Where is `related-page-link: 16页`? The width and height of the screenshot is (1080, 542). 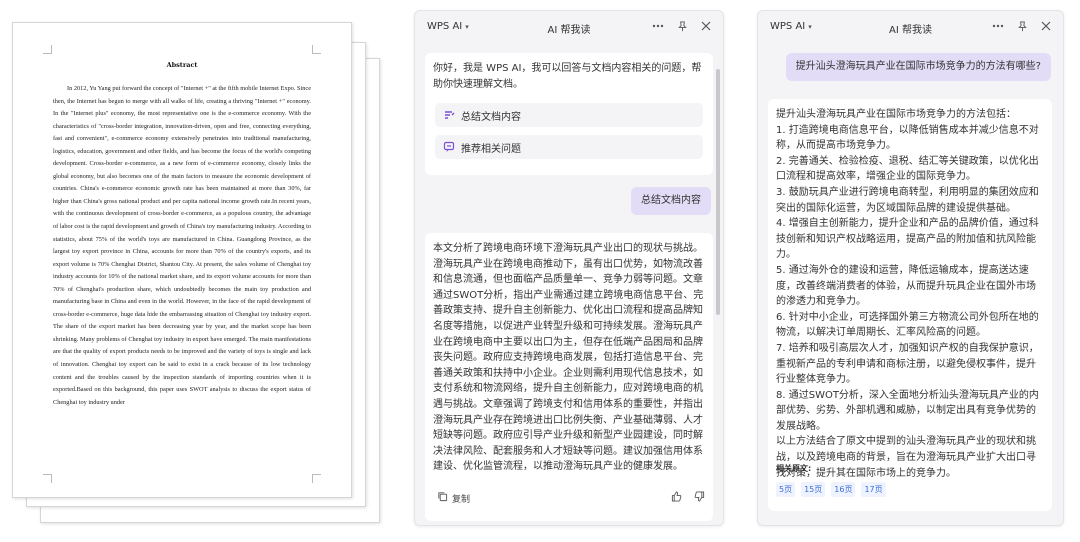
related-page-link: 16页 is located at coordinates (843, 489).